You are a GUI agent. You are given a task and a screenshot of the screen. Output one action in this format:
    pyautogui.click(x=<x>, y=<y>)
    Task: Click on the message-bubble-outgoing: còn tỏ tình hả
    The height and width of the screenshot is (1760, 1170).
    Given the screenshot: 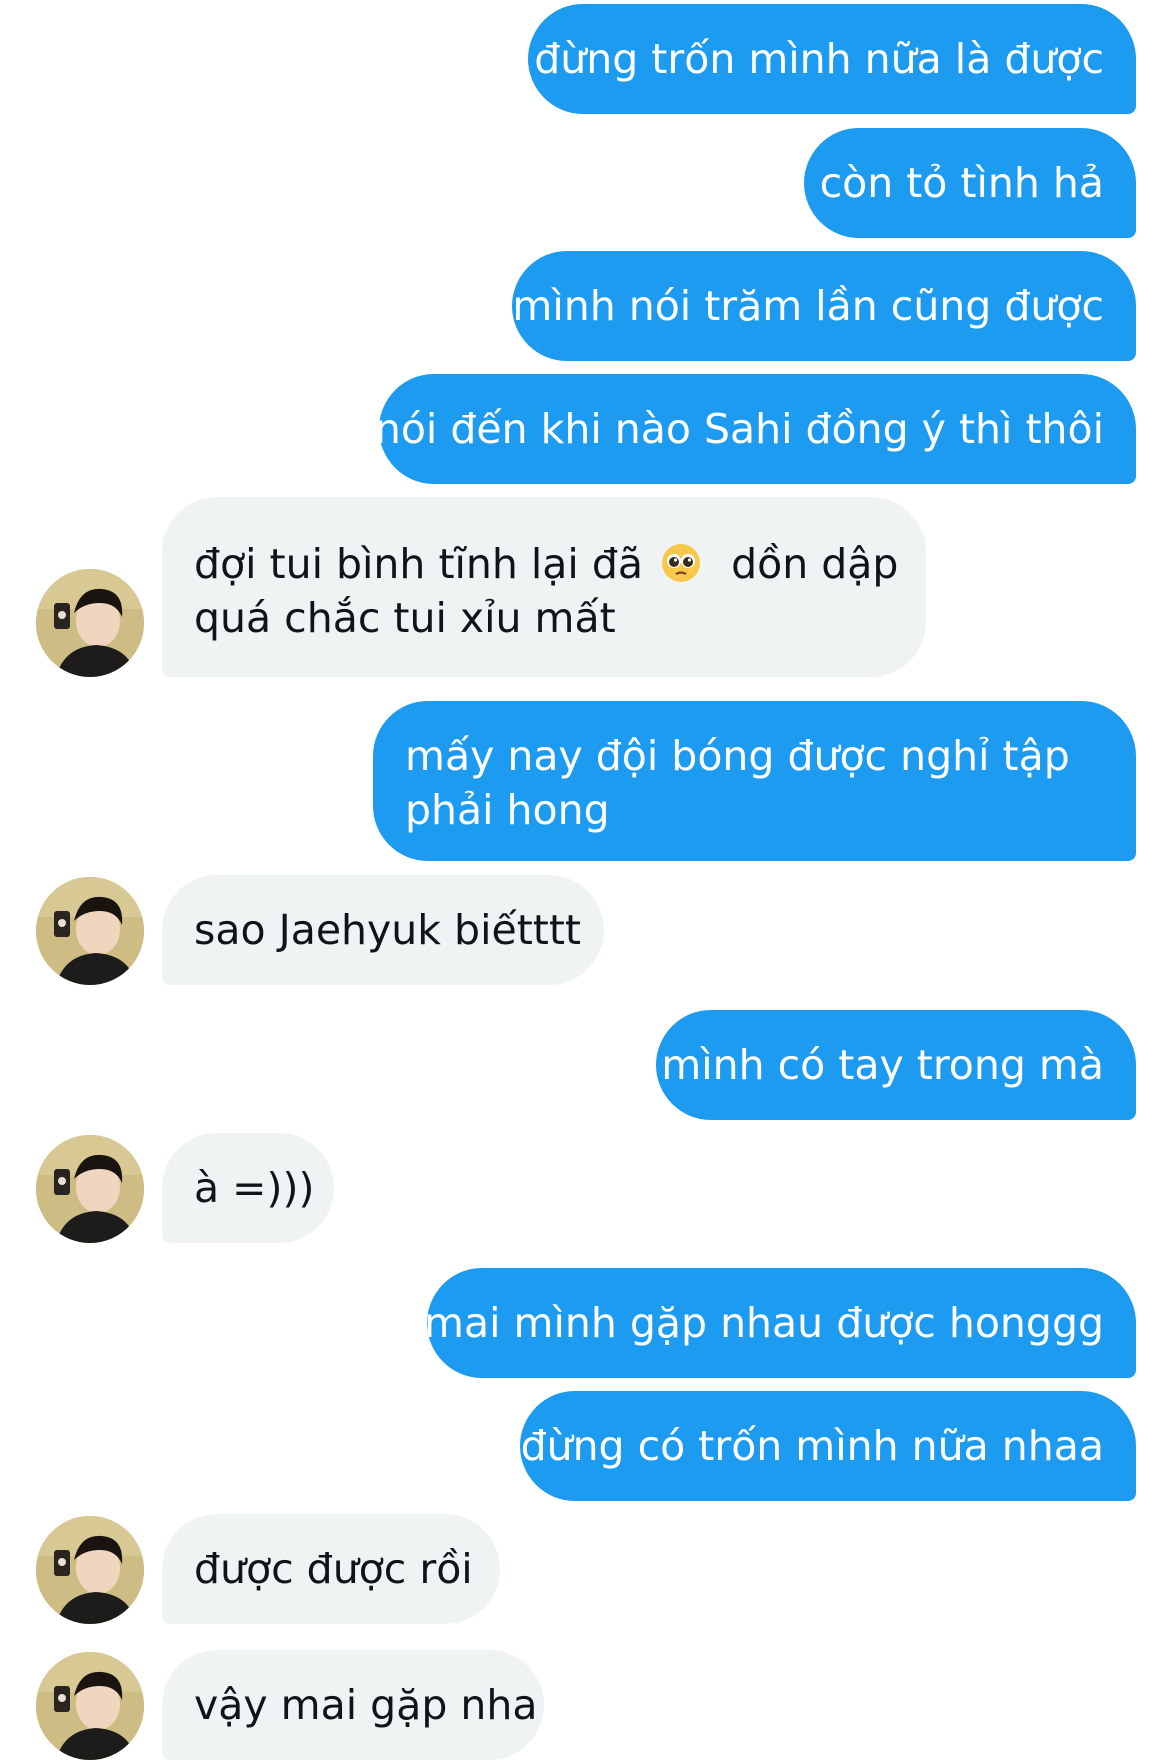 What is the action you would take?
    pyautogui.click(x=970, y=183)
    